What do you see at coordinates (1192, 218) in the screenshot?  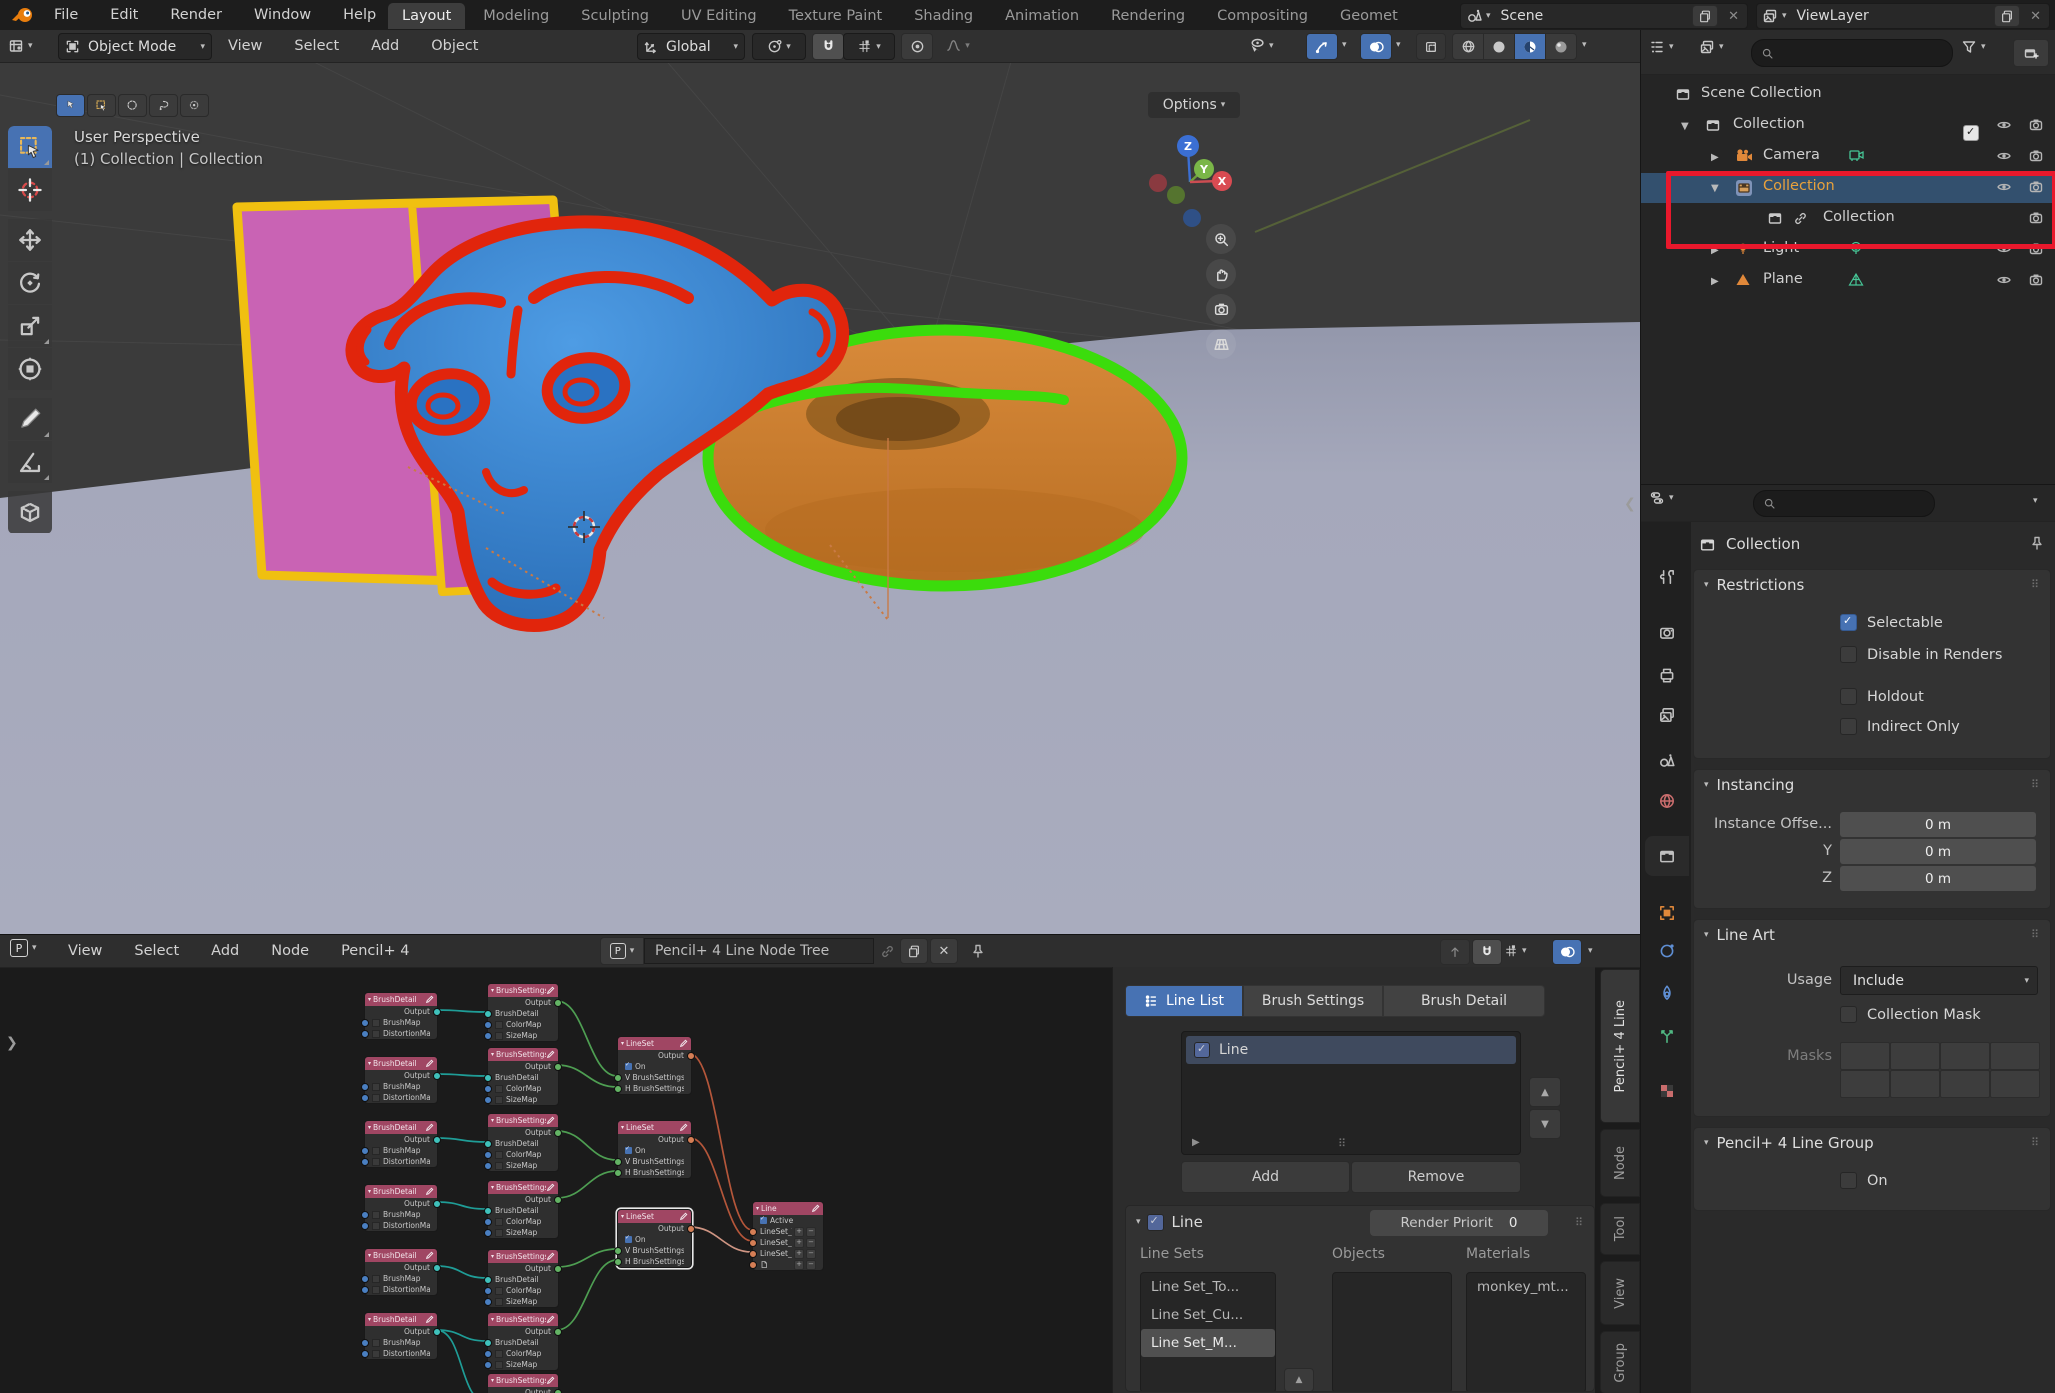 I see `gizmo-axis-z-neg` at bounding box center [1192, 218].